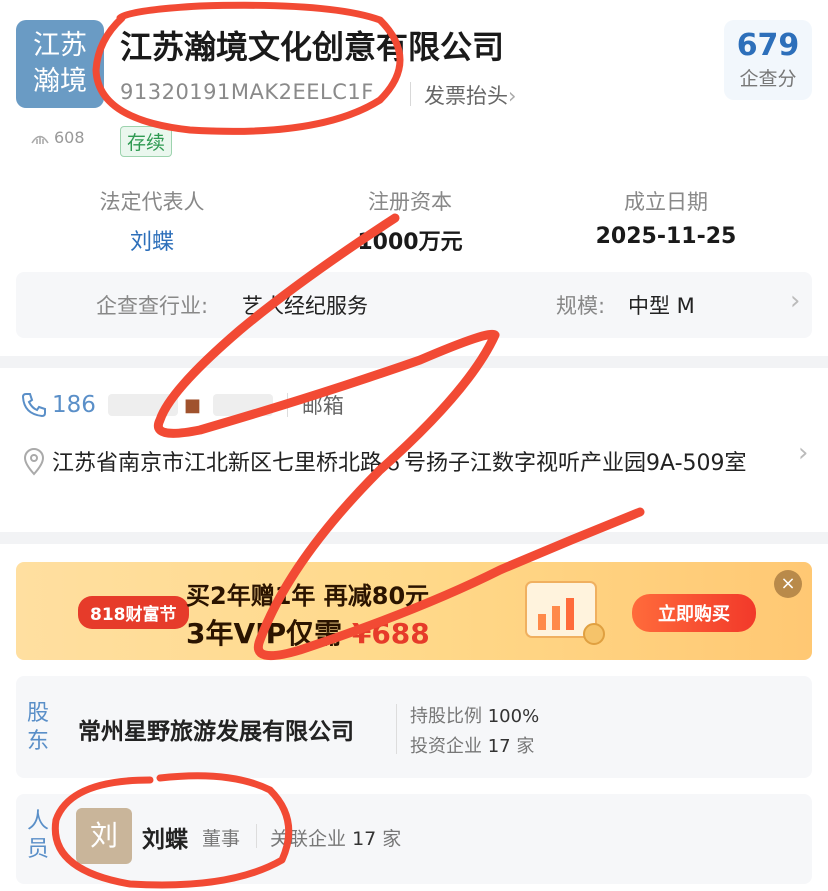 This screenshot has height=891, width=828. I want to click on section-char: 人, so click(37, 821).